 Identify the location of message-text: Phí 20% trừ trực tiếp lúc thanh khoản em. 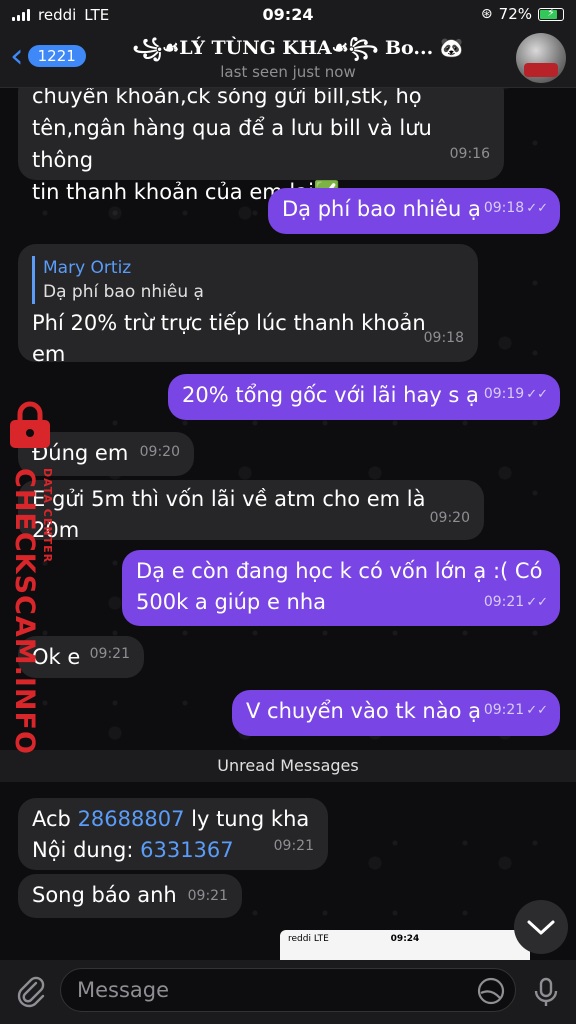
(229, 338).